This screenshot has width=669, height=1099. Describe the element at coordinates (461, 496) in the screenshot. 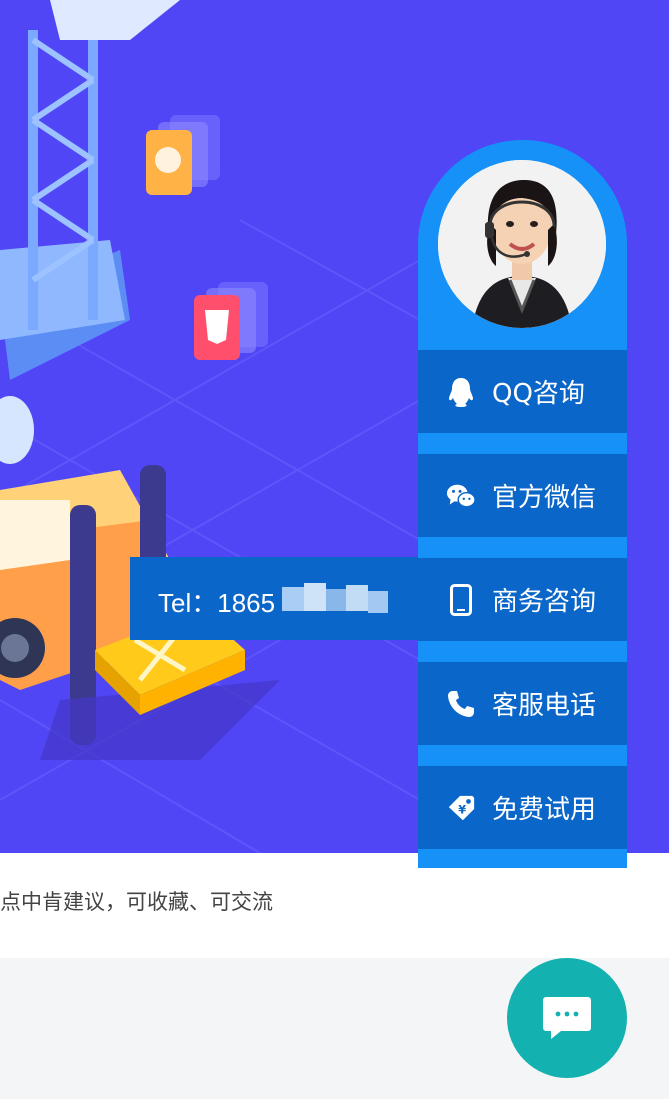

I see `wechat-icon` at that location.